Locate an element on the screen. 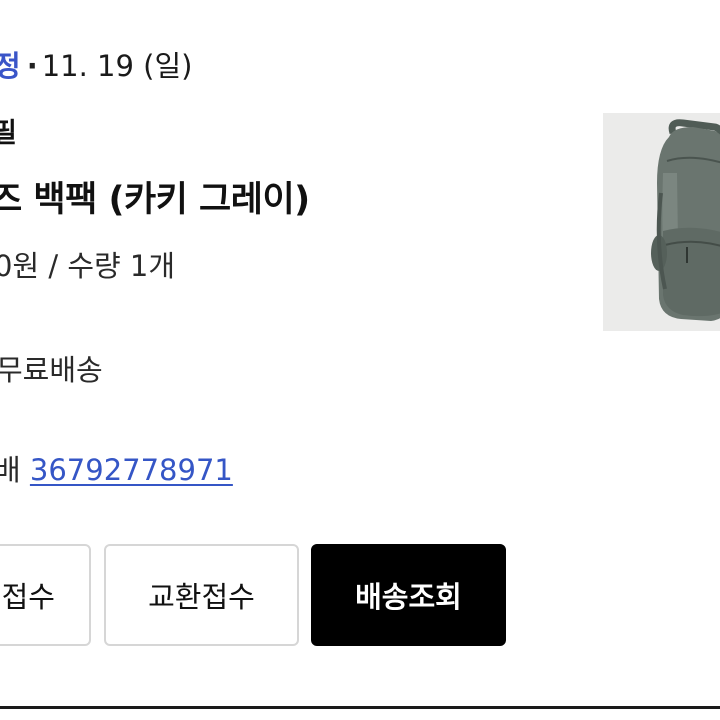 This screenshot has height=720, width=720. track-delivery-button: 배송조회 is located at coordinates (408, 595).